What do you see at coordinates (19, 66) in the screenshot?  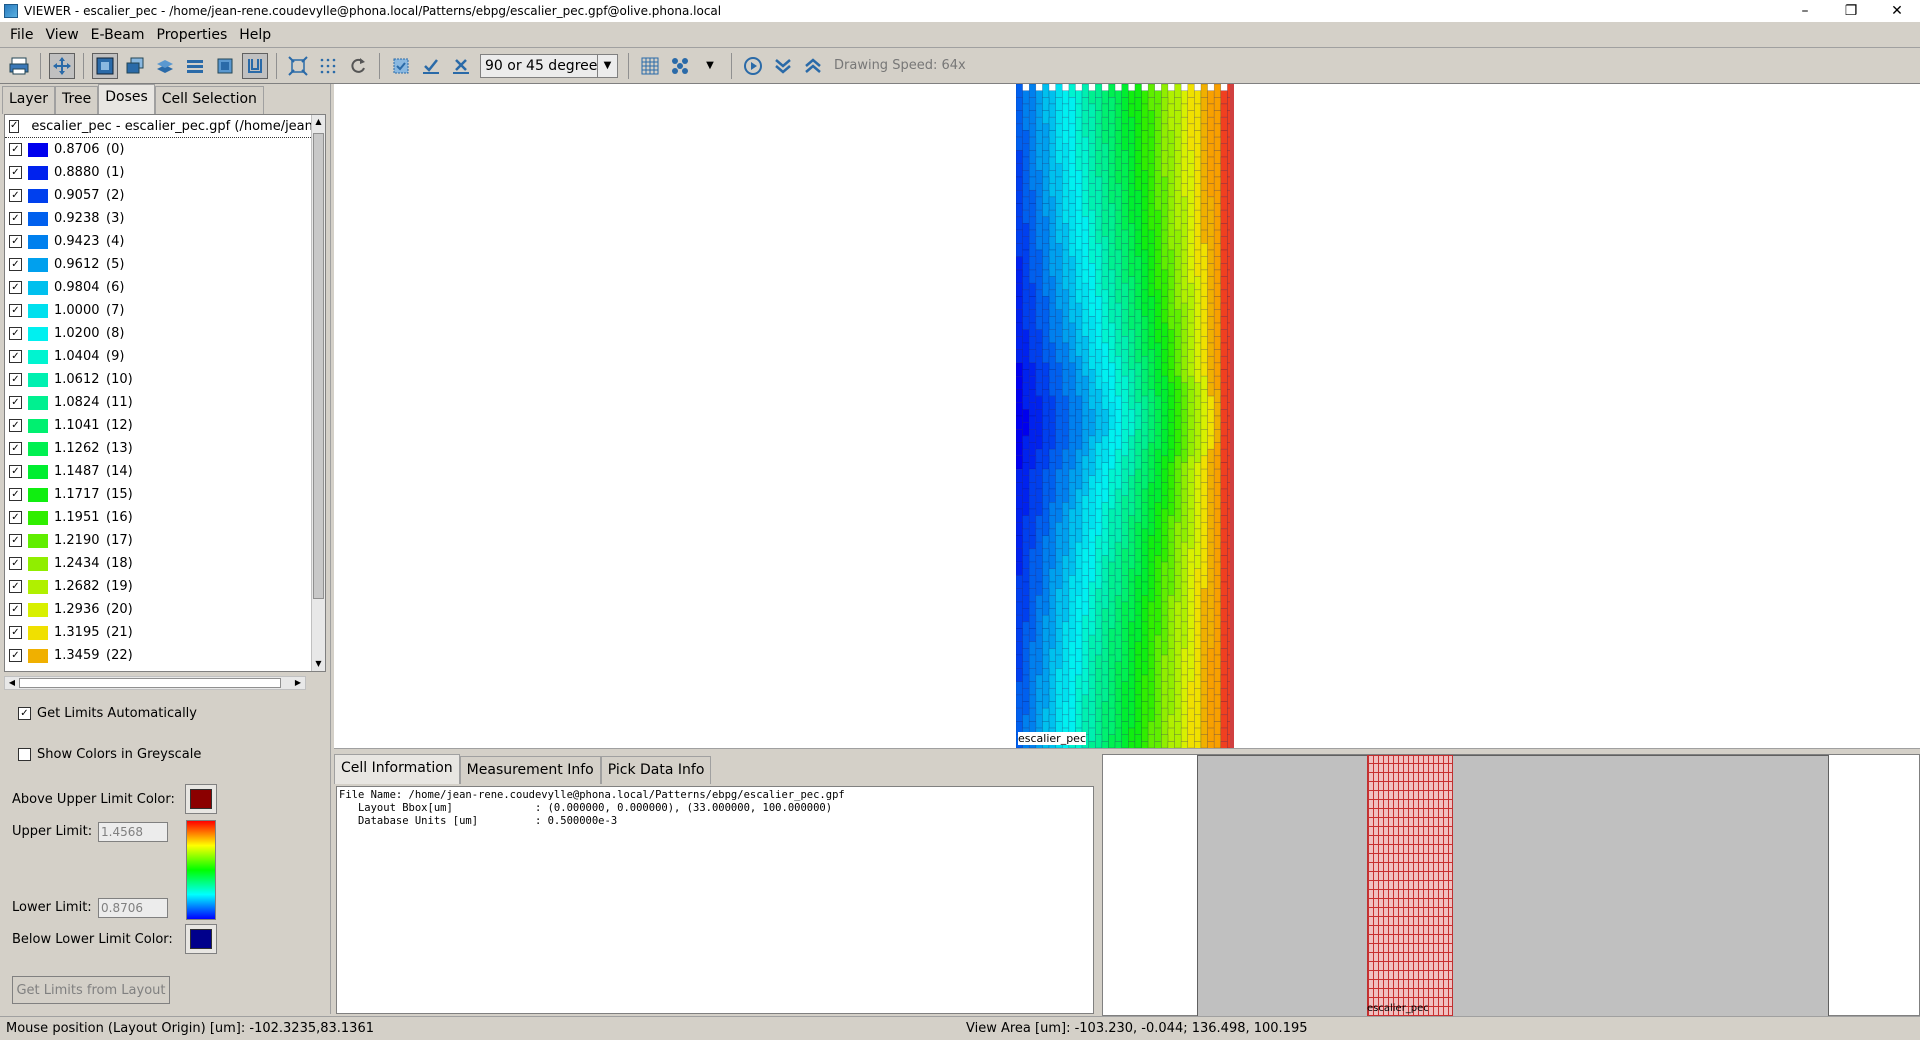 I see `print-button` at bounding box center [19, 66].